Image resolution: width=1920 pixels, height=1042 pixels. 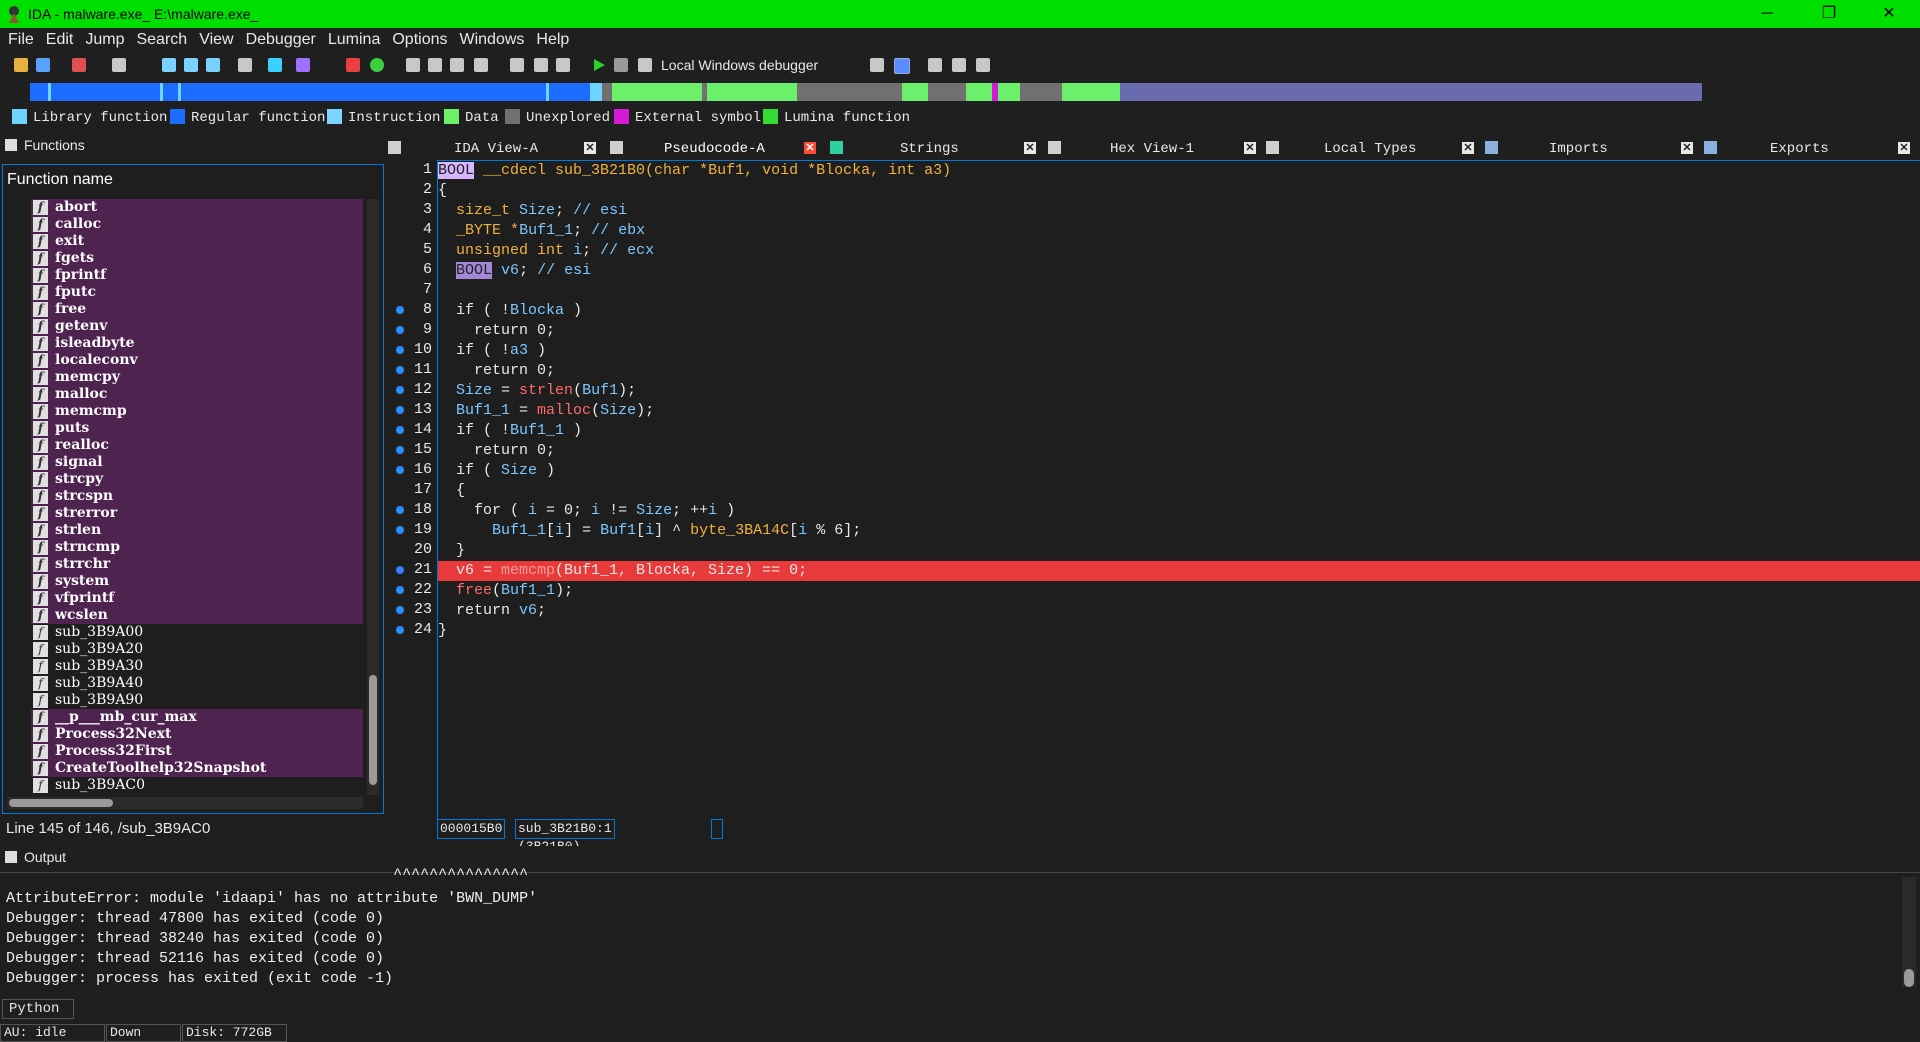 What do you see at coordinates (21, 65) in the screenshot?
I see `open-folder-icon` at bounding box center [21, 65].